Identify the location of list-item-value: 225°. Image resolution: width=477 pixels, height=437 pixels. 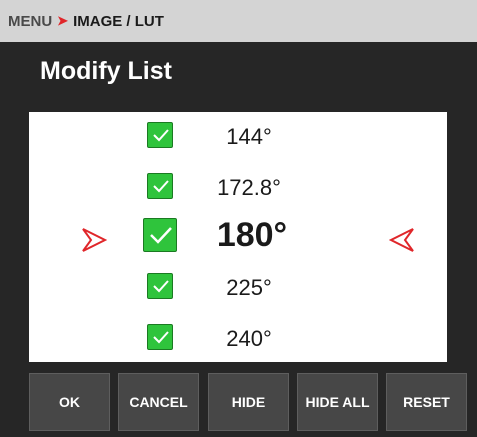
(249, 287).